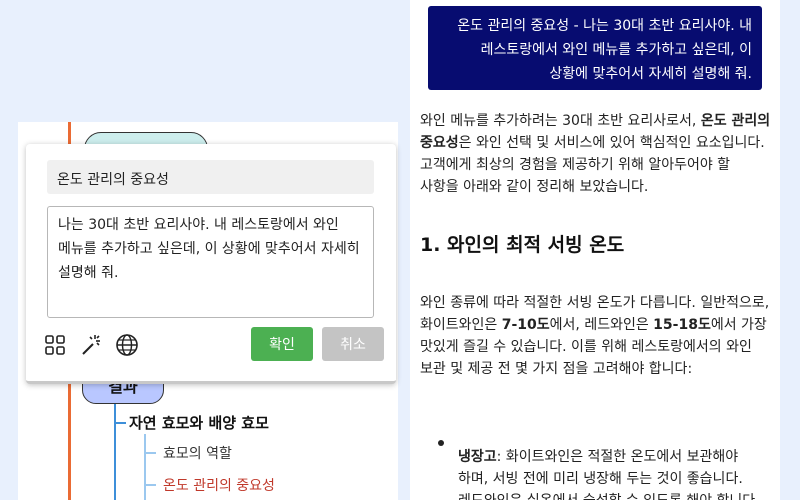 The image size is (800, 500). What do you see at coordinates (210, 177) in the screenshot?
I see `topic-title-field: 온도 관리의 중요성` at bounding box center [210, 177].